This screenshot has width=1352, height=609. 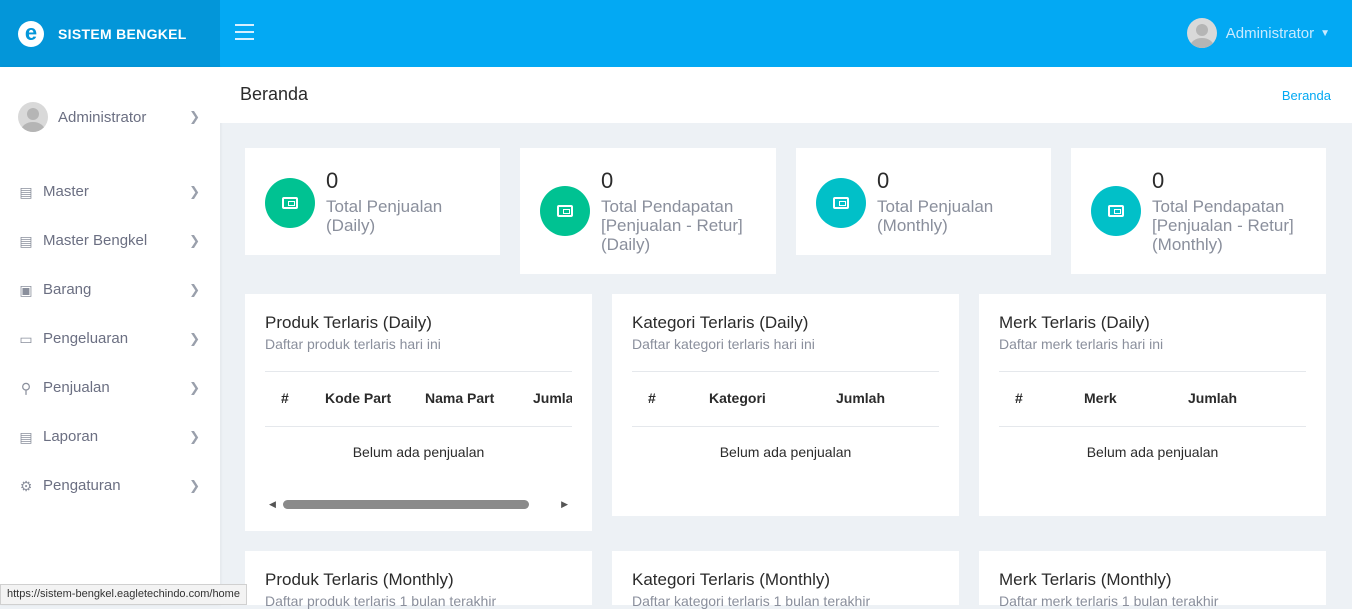 What do you see at coordinates (31, 34) in the screenshot?
I see `brand-logo-icon: e` at bounding box center [31, 34].